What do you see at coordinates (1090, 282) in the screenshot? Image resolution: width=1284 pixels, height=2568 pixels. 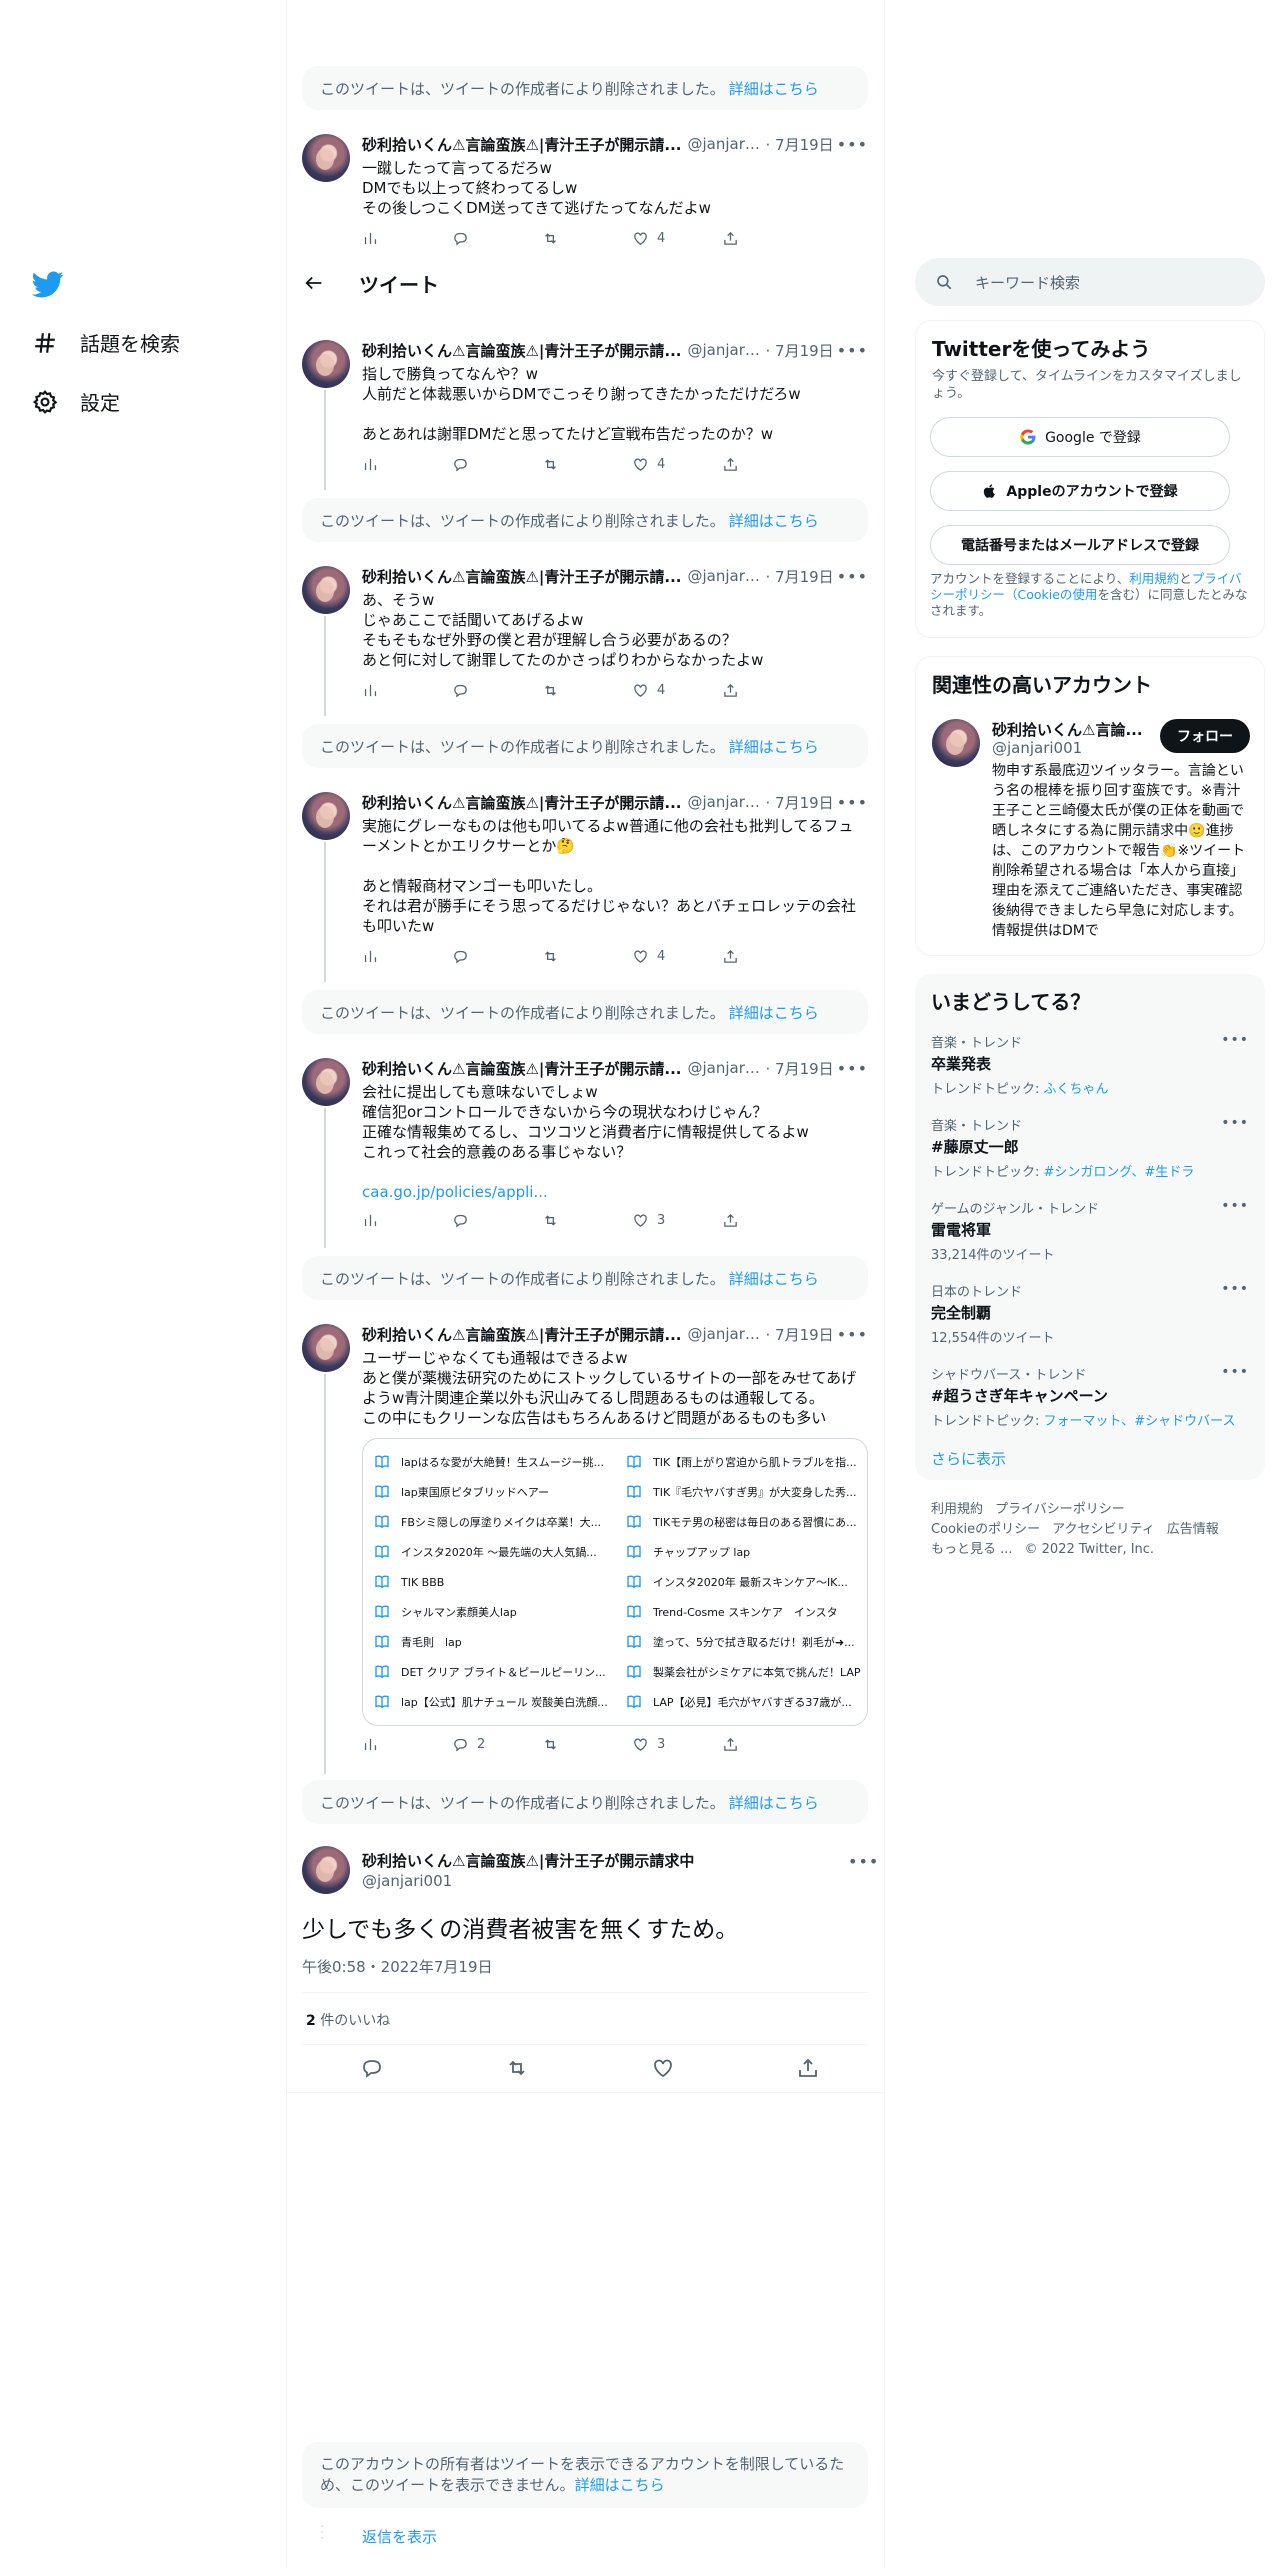 I see `search-input: キーワード検索` at bounding box center [1090, 282].